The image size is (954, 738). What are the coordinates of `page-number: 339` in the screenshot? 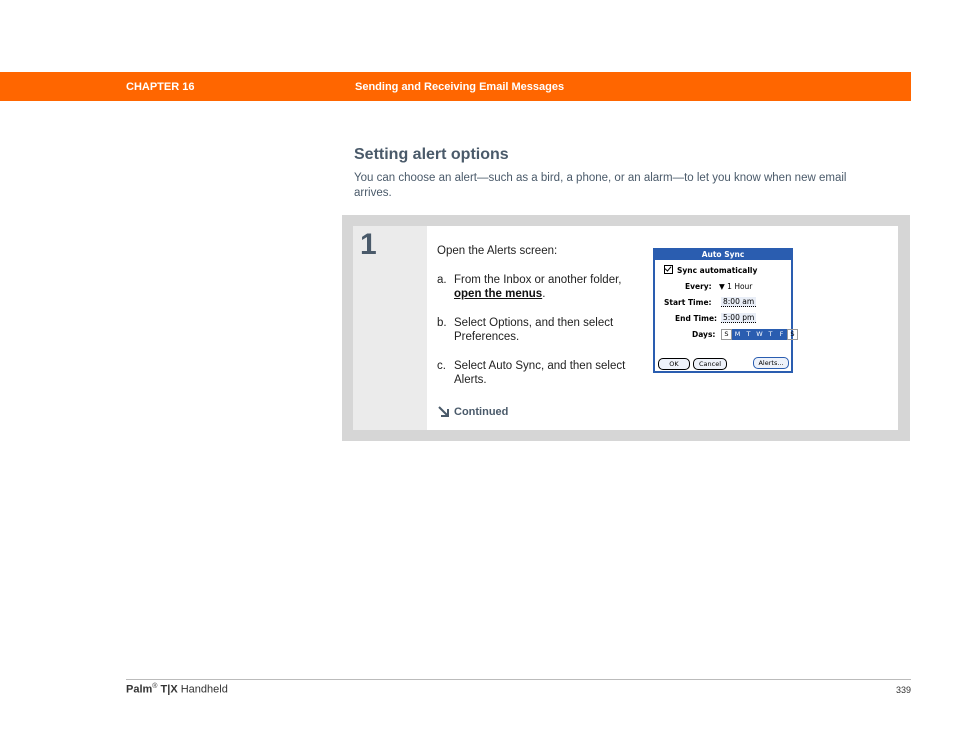 It's located at (903, 690).